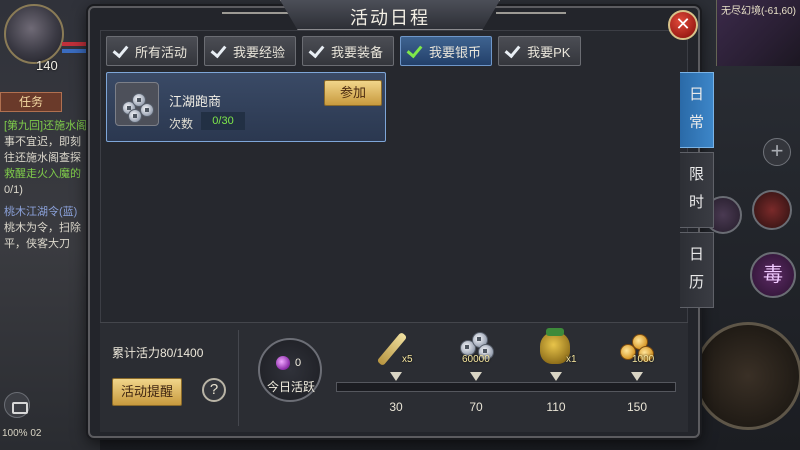  I want to click on join-button: 参加, so click(353, 93).